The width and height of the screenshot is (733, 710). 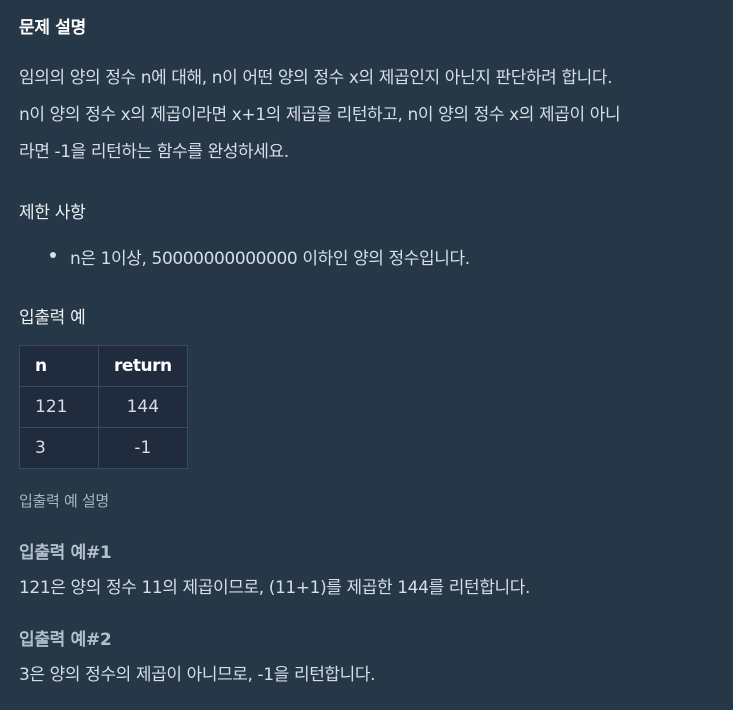 I want to click on list-item: n은 1이상, 50000000000000 이하인 양의 정수입니다., so click(x=259, y=256).